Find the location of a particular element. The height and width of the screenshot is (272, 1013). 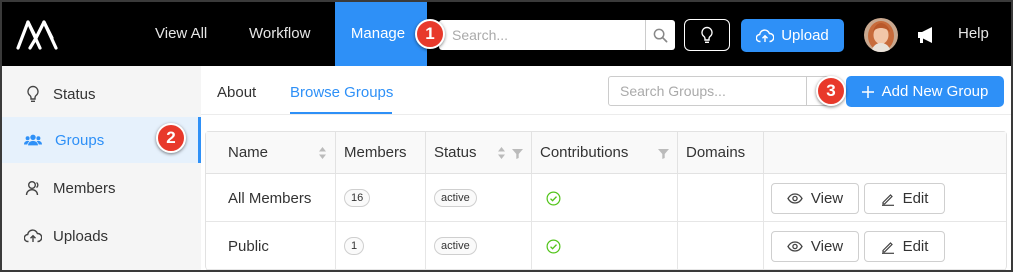

cell-name: All Members is located at coordinates (271, 198).